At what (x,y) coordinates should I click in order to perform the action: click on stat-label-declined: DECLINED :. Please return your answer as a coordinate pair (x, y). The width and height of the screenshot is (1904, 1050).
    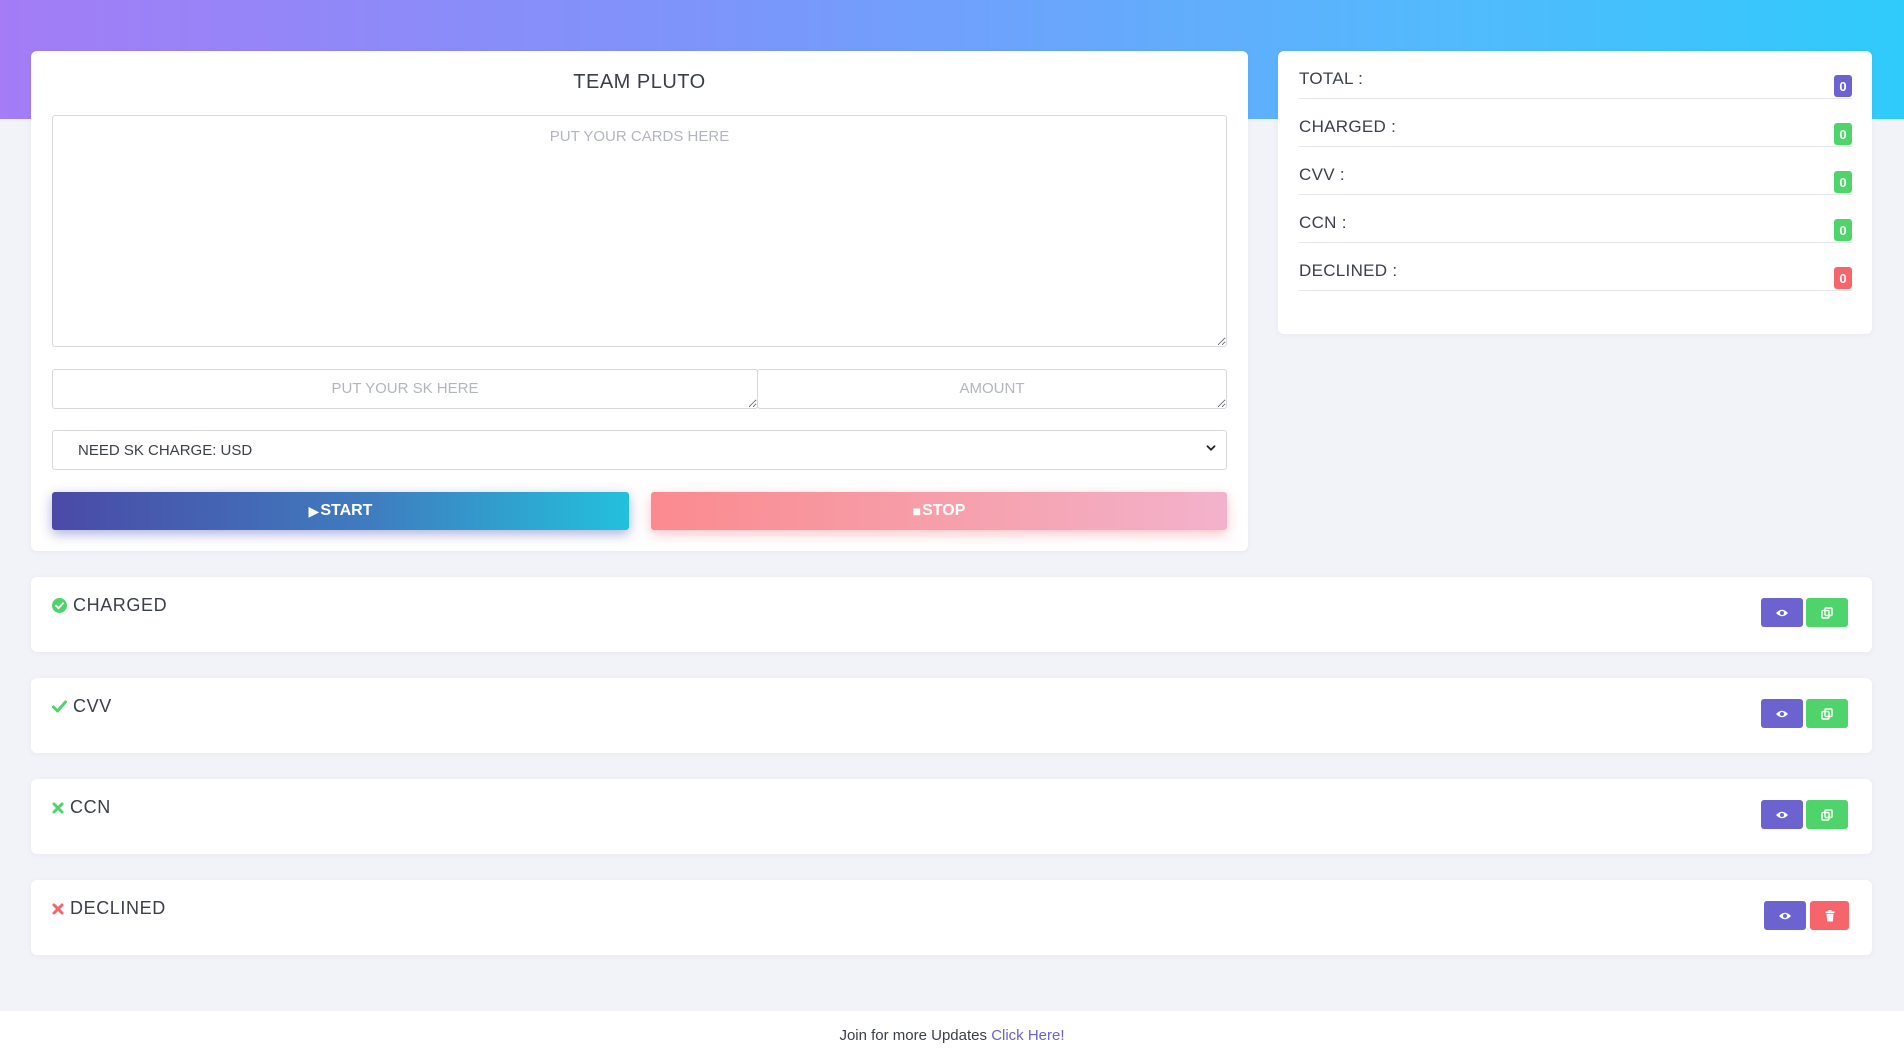
    Looking at the image, I should click on (1348, 270).